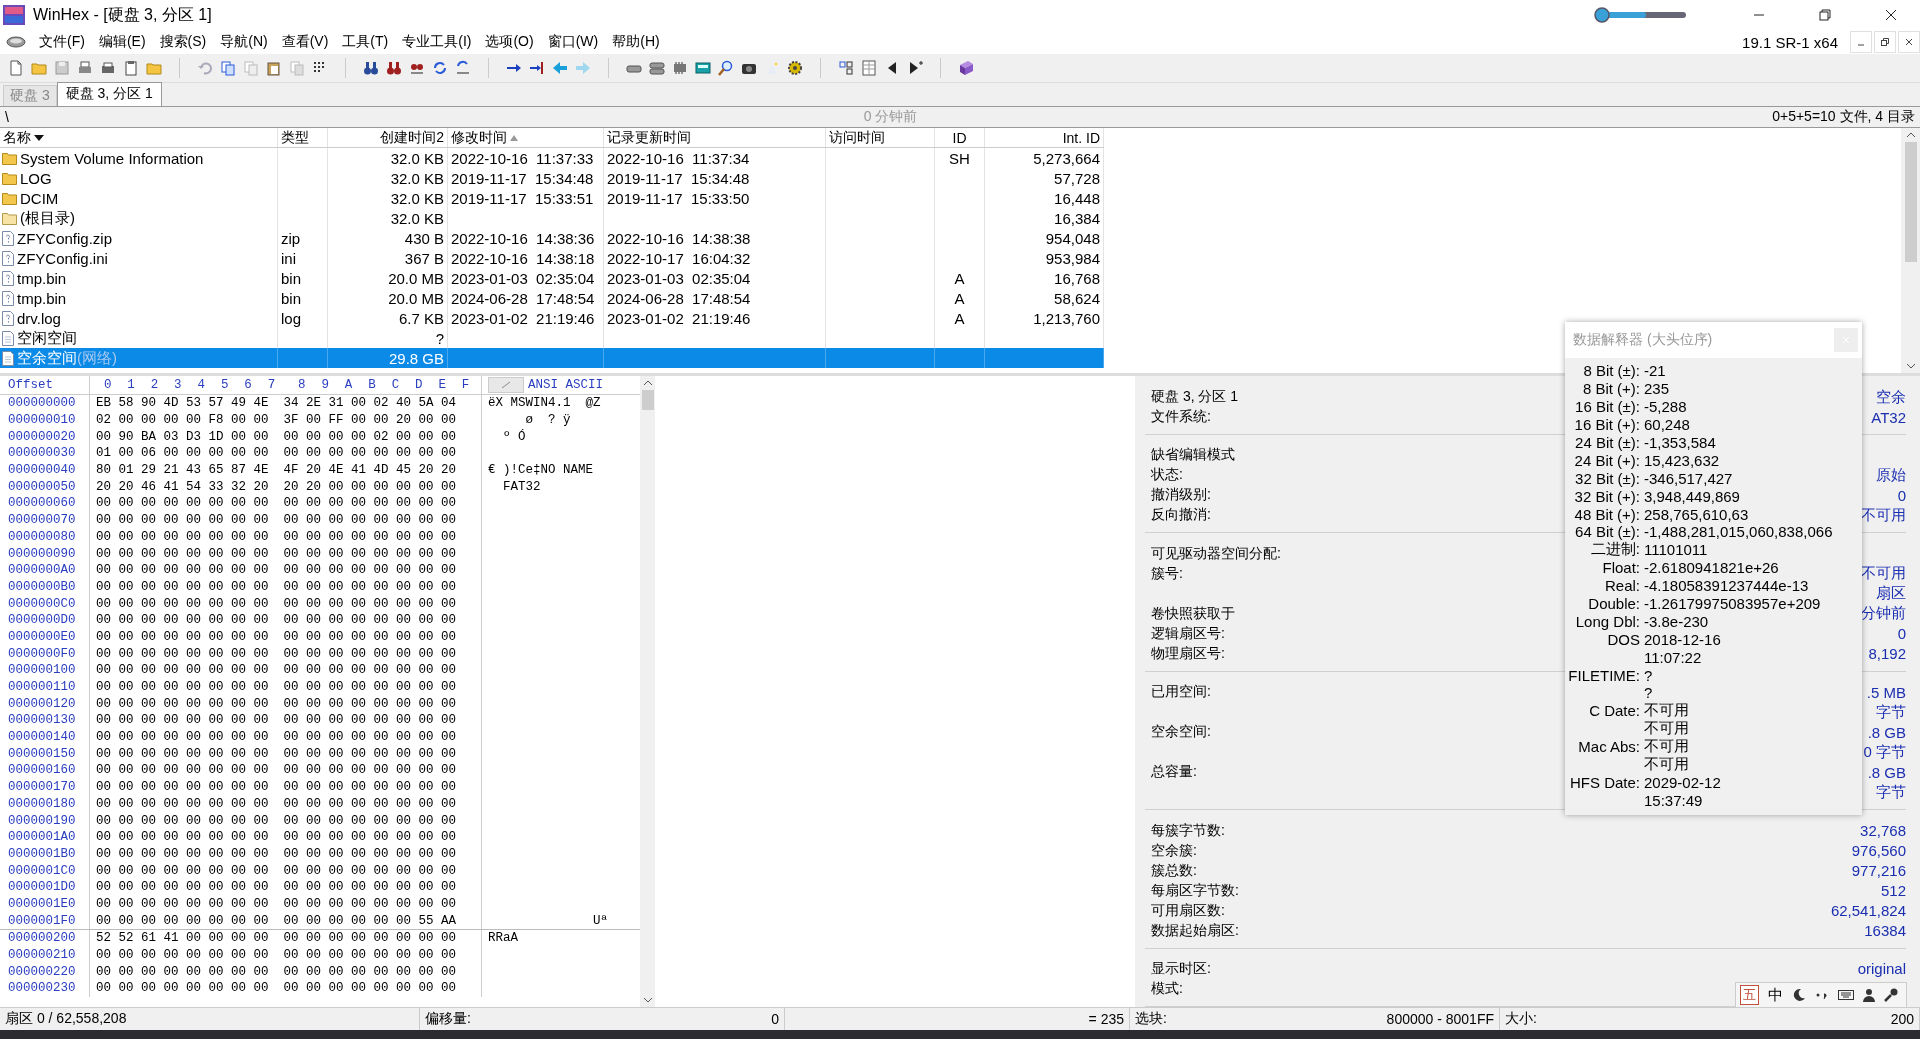 The width and height of the screenshot is (1920, 1039). I want to click on restore-button, so click(1885, 42).